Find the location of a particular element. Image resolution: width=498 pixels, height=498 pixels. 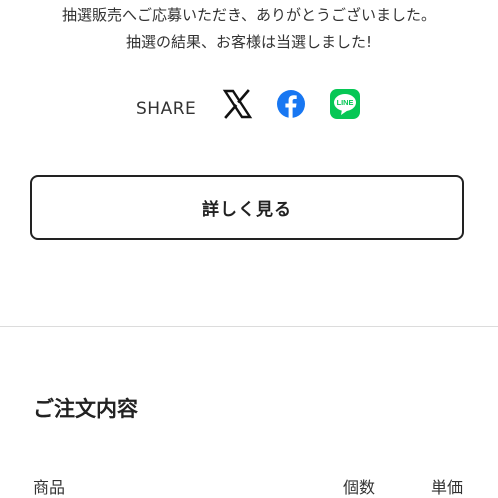

column-header-unit-price: 単価 is located at coordinates (447, 487).